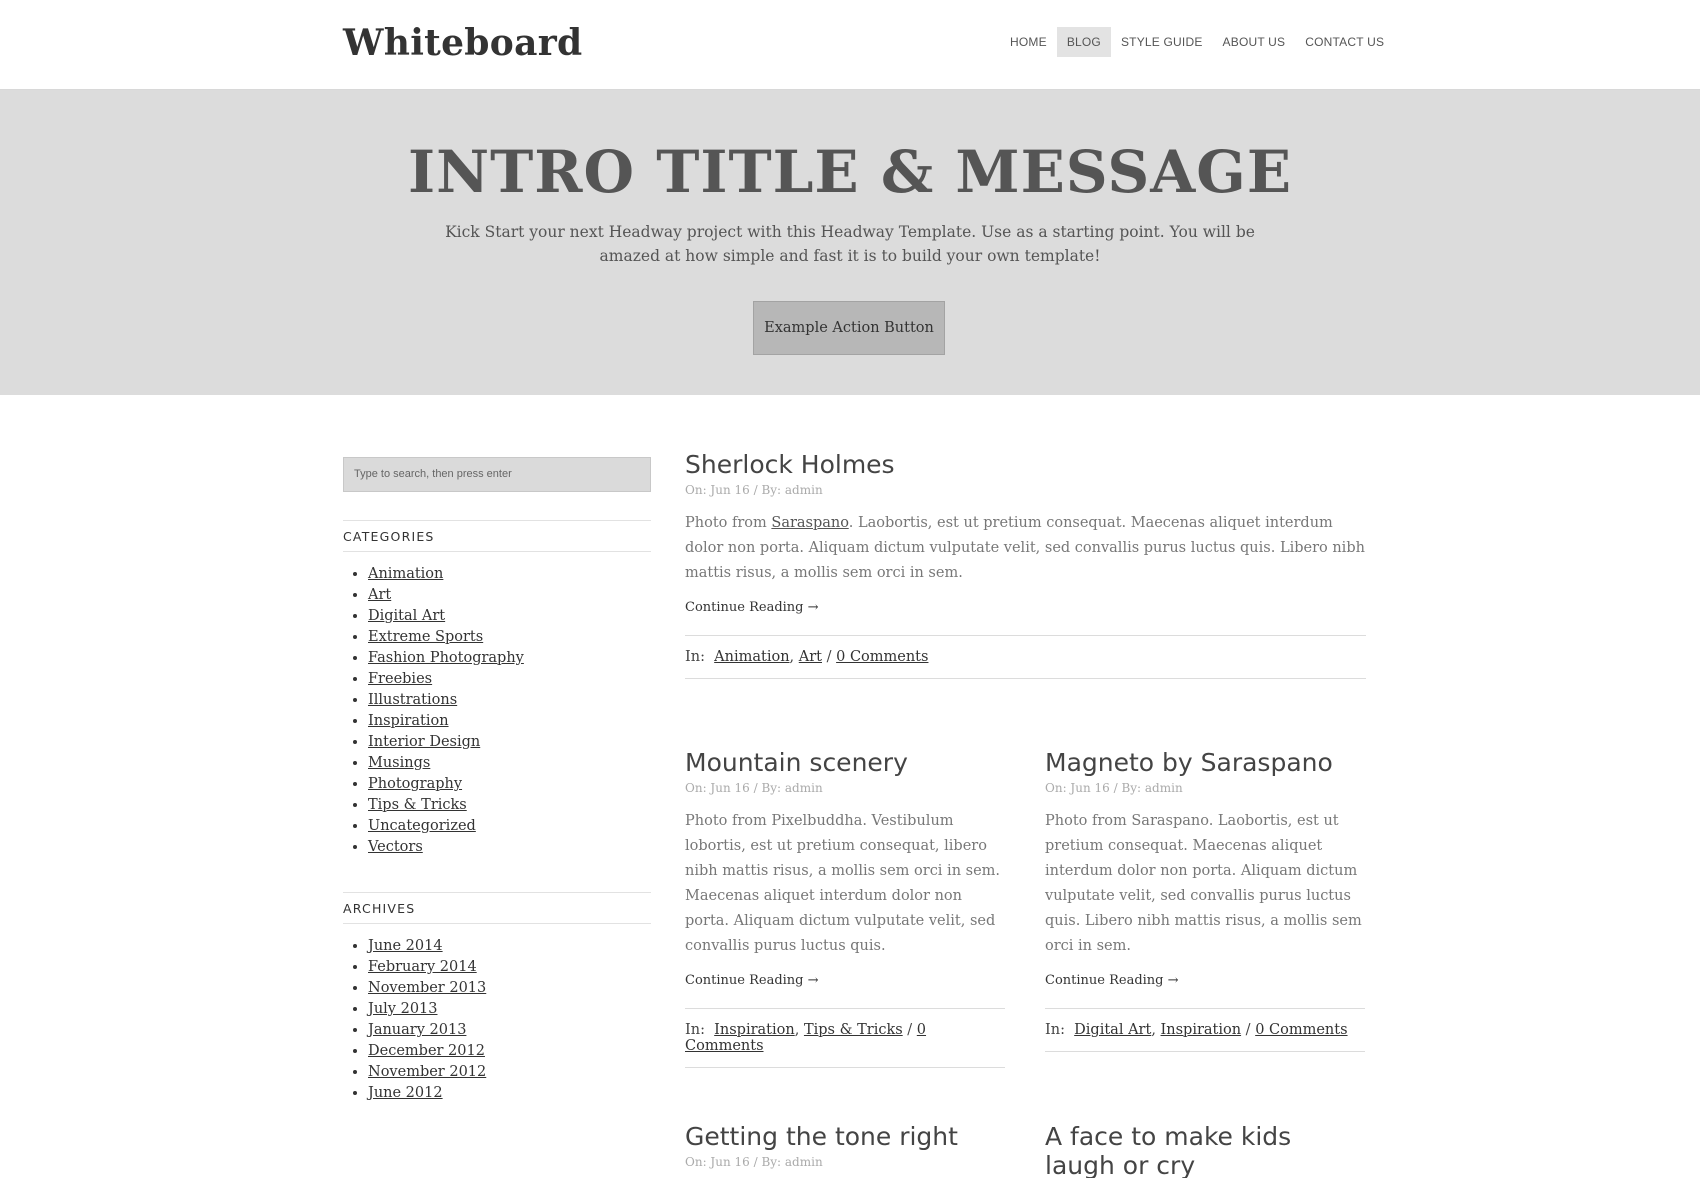 This screenshot has width=1700, height=1178. What do you see at coordinates (1025, 657) in the screenshot?
I see `post-footer: In: Animation, Art / 0 Comments` at bounding box center [1025, 657].